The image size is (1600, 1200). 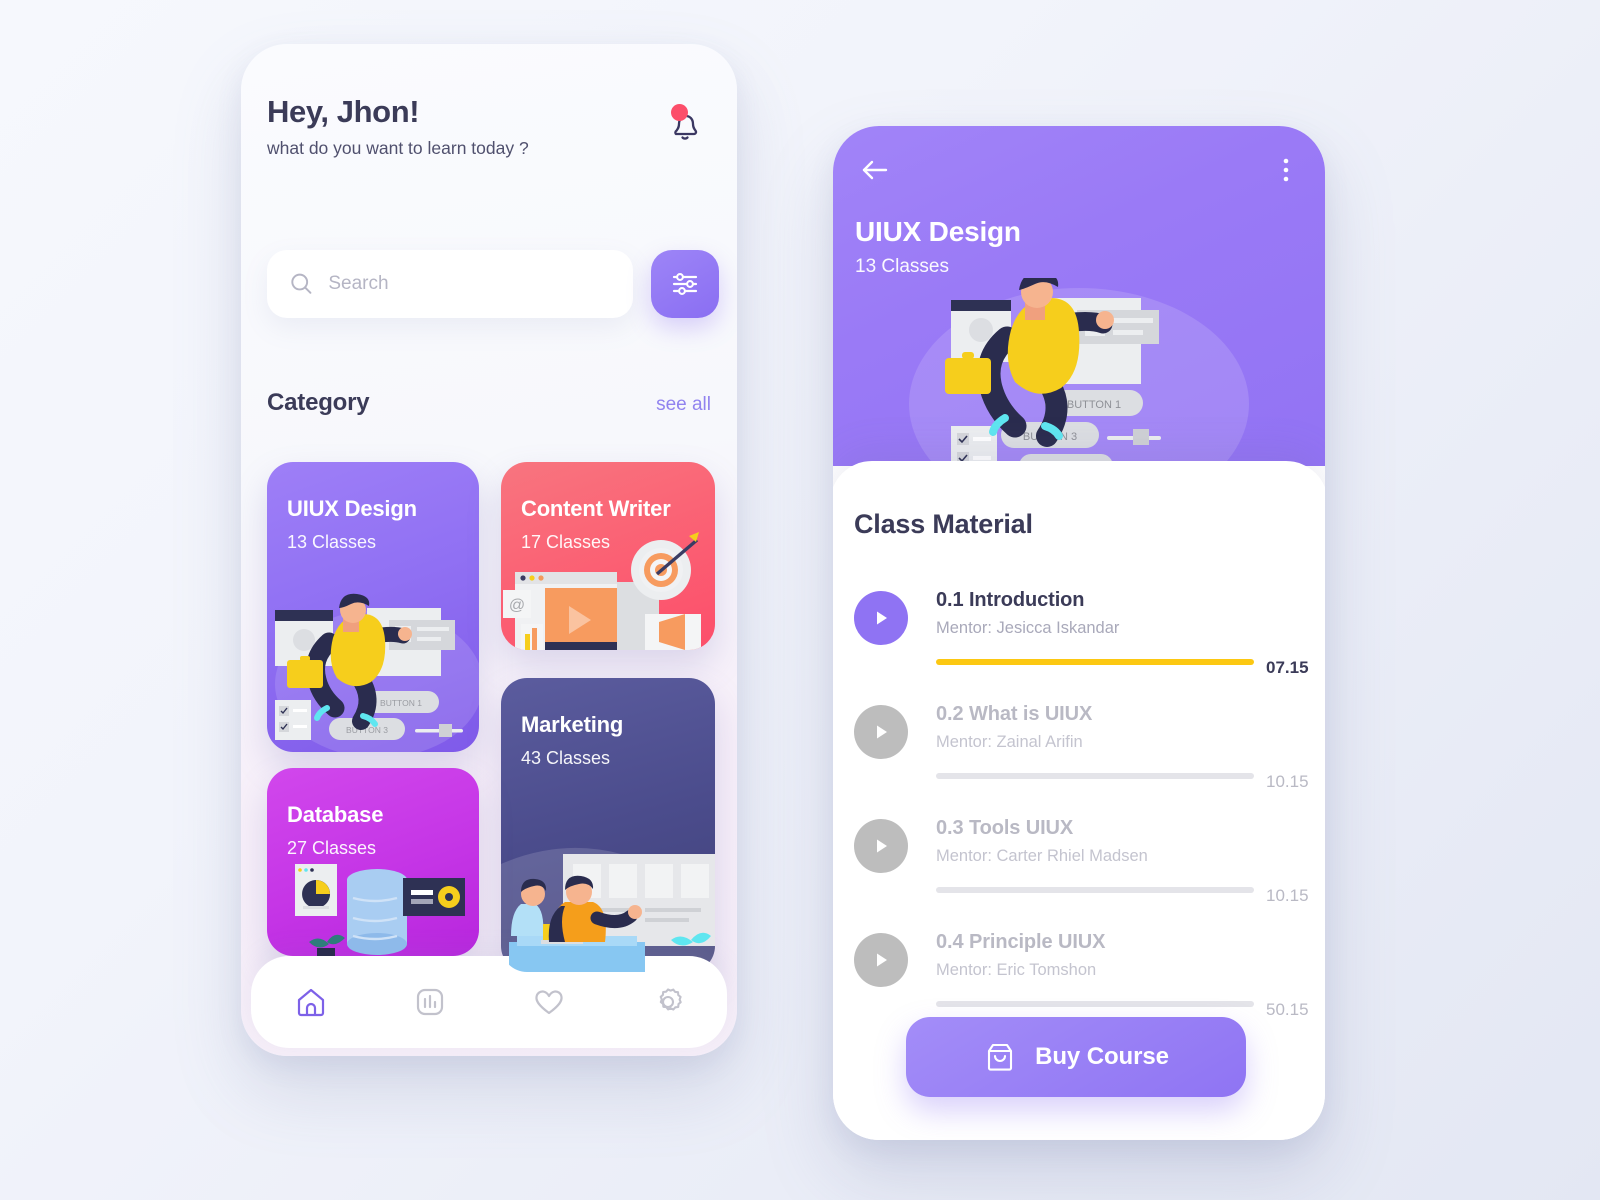 What do you see at coordinates (1102, 1056) in the screenshot?
I see `buy-course-label: Buy Course` at bounding box center [1102, 1056].